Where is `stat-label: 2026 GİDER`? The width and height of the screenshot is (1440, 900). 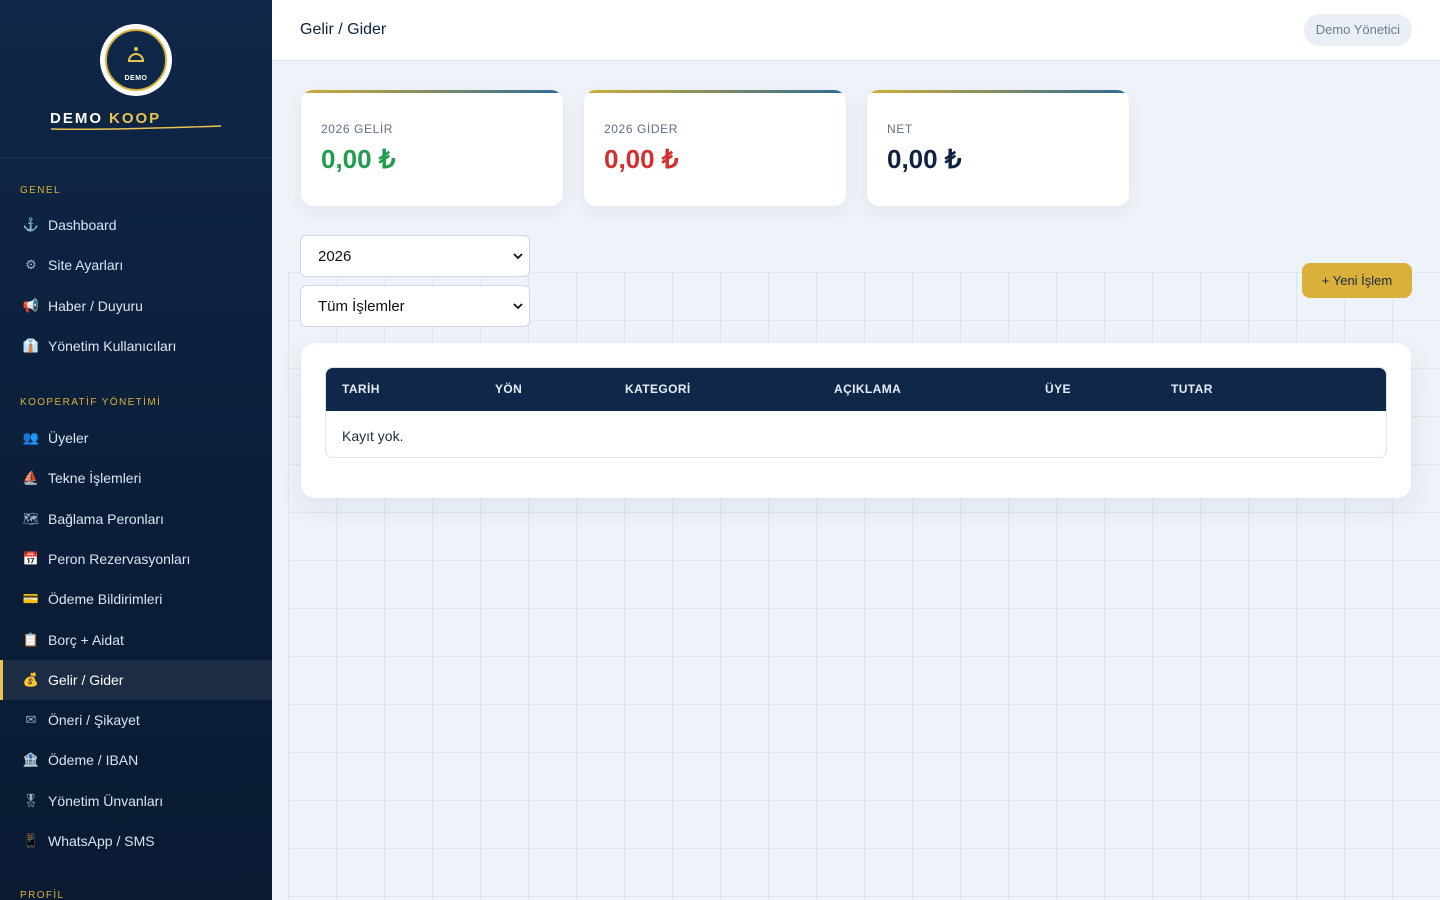 stat-label: 2026 GİDER is located at coordinates (641, 129).